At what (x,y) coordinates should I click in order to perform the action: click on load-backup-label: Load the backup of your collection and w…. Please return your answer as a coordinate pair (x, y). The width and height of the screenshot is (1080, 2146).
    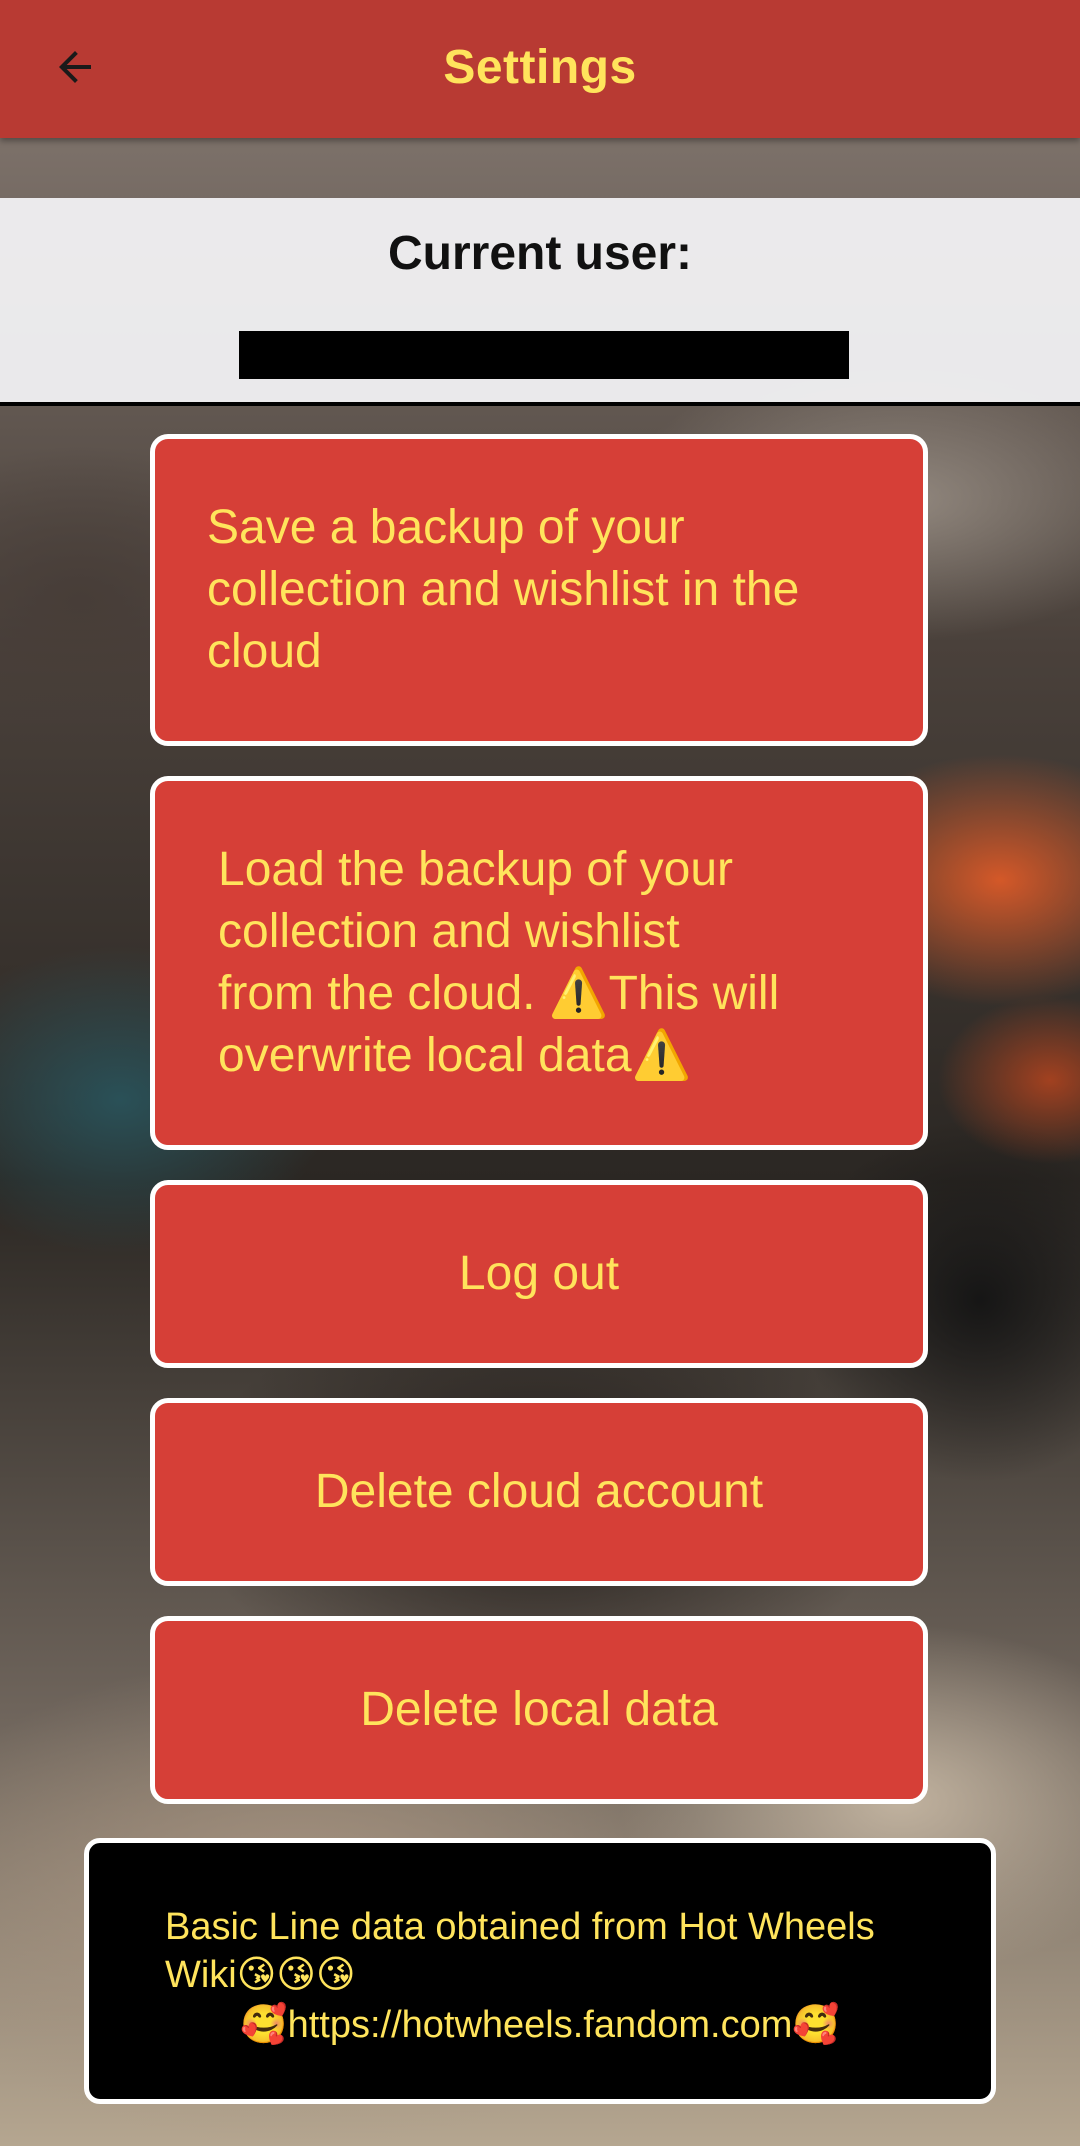
    Looking at the image, I should click on (499, 962).